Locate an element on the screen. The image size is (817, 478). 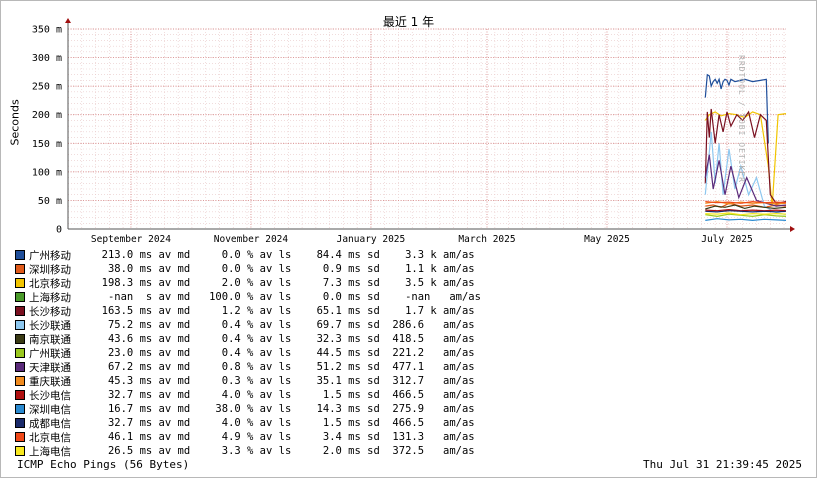
footer-timestamp: Thu Jul 31 21:39:45 2025 is located at coordinates (722, 464).